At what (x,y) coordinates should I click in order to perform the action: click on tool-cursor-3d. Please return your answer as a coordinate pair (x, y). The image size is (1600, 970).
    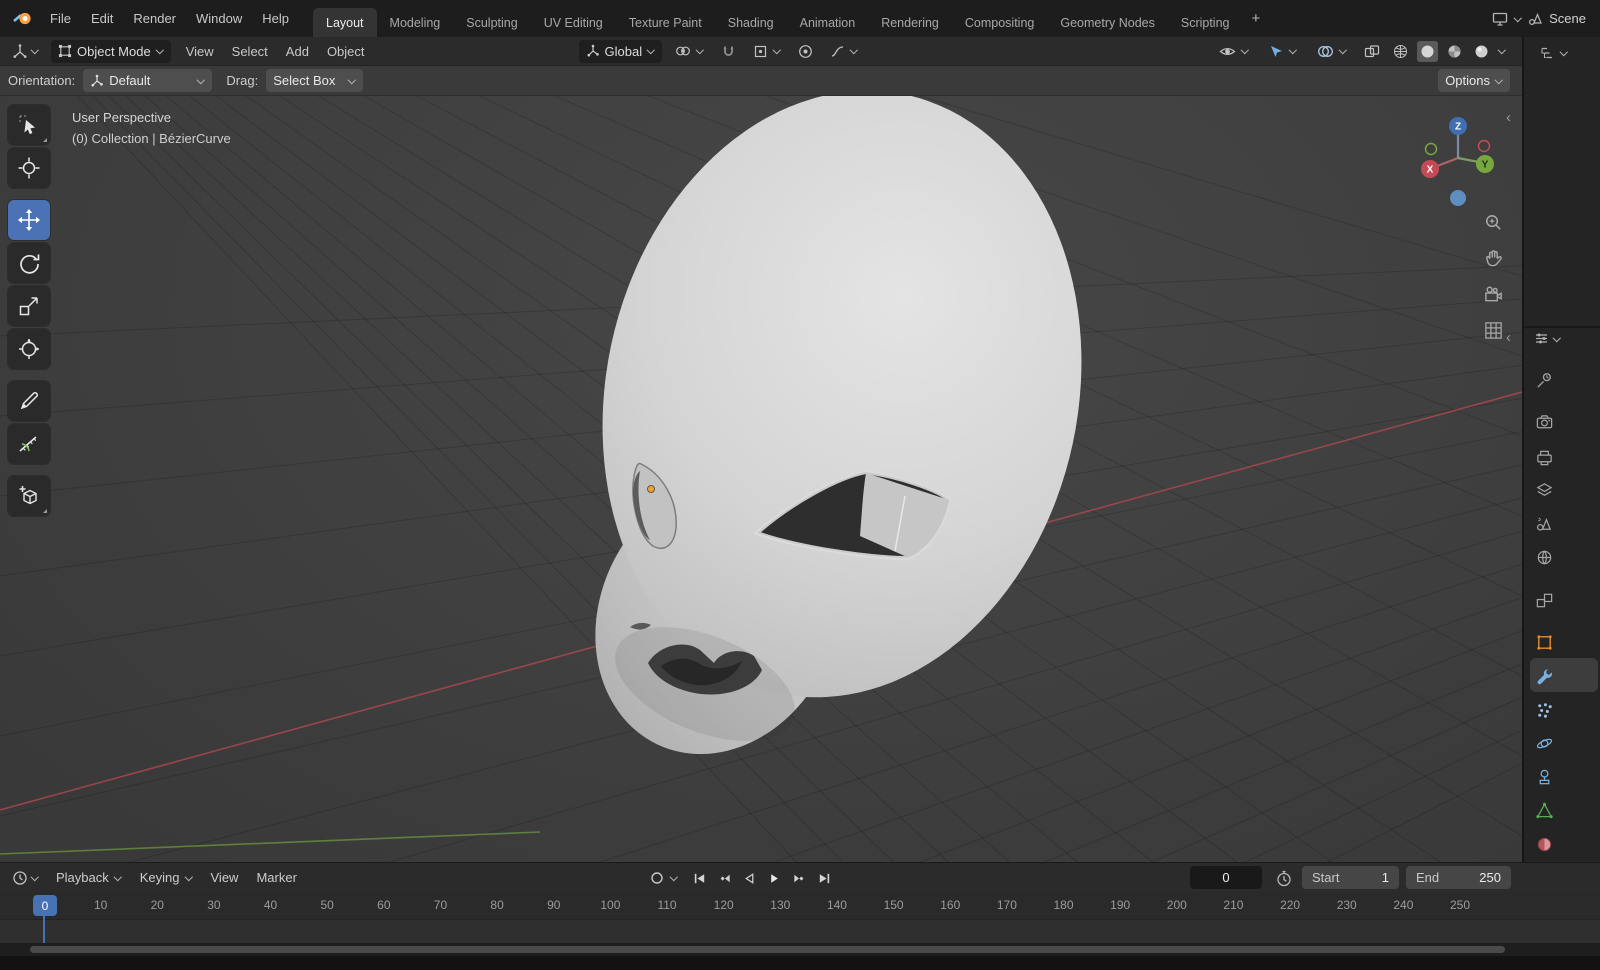
    Looking at the image, I should click on (29, 168).